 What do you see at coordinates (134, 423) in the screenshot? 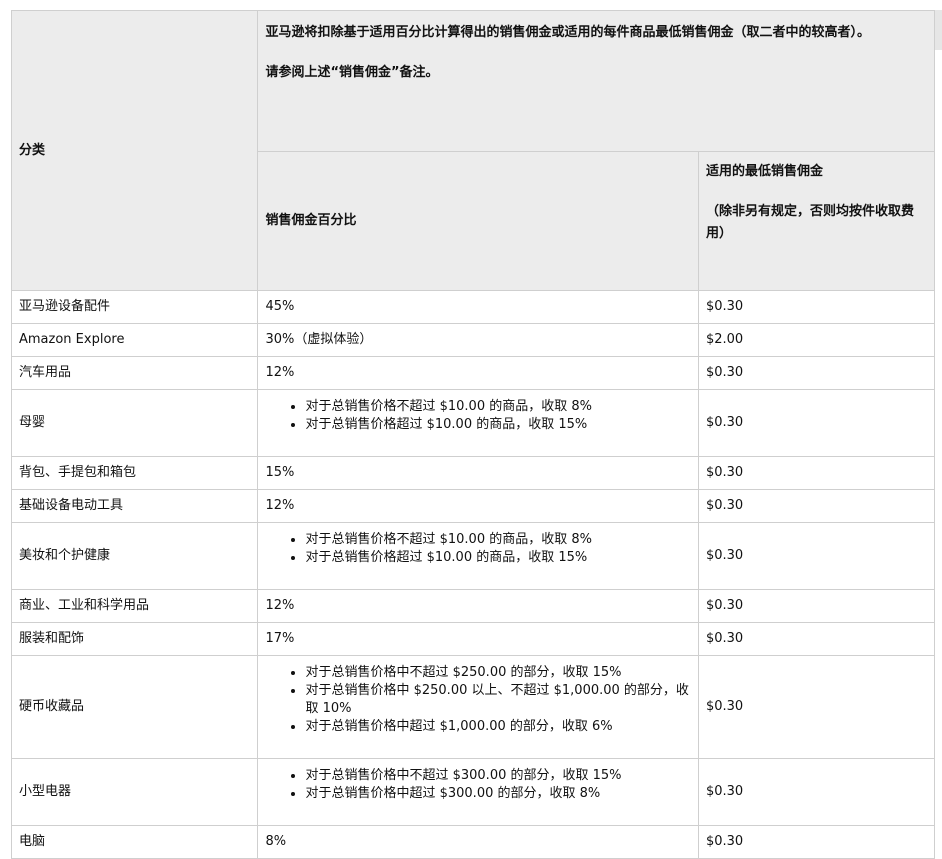
I see `category-cell: 母婴` at bounding box center [134, 423].